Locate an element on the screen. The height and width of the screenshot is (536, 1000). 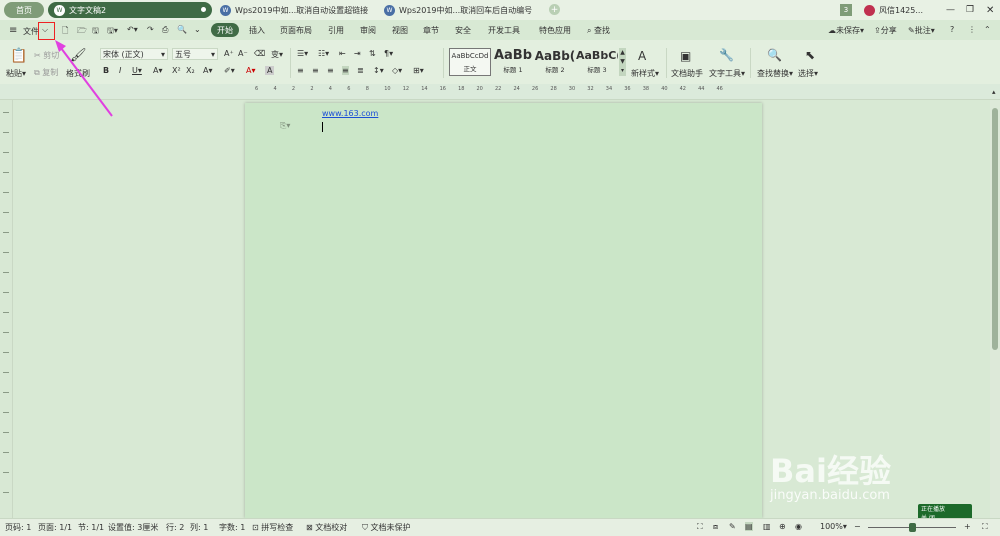
spell-check-label: 拼写检查 is located at coordinates (277, 527).